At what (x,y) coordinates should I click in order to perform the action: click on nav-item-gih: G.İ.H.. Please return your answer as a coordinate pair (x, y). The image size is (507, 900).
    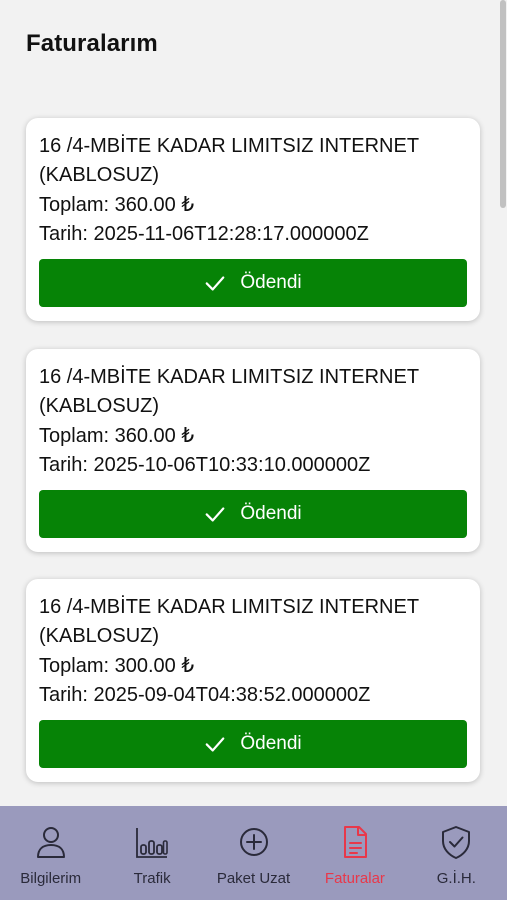
    Looking at the image, I should click on (456, 853).